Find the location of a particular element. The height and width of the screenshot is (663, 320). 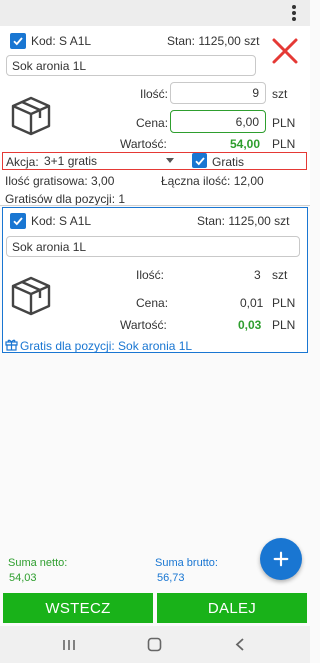

price-value: 0,01 is located at coordinates (252, 303).